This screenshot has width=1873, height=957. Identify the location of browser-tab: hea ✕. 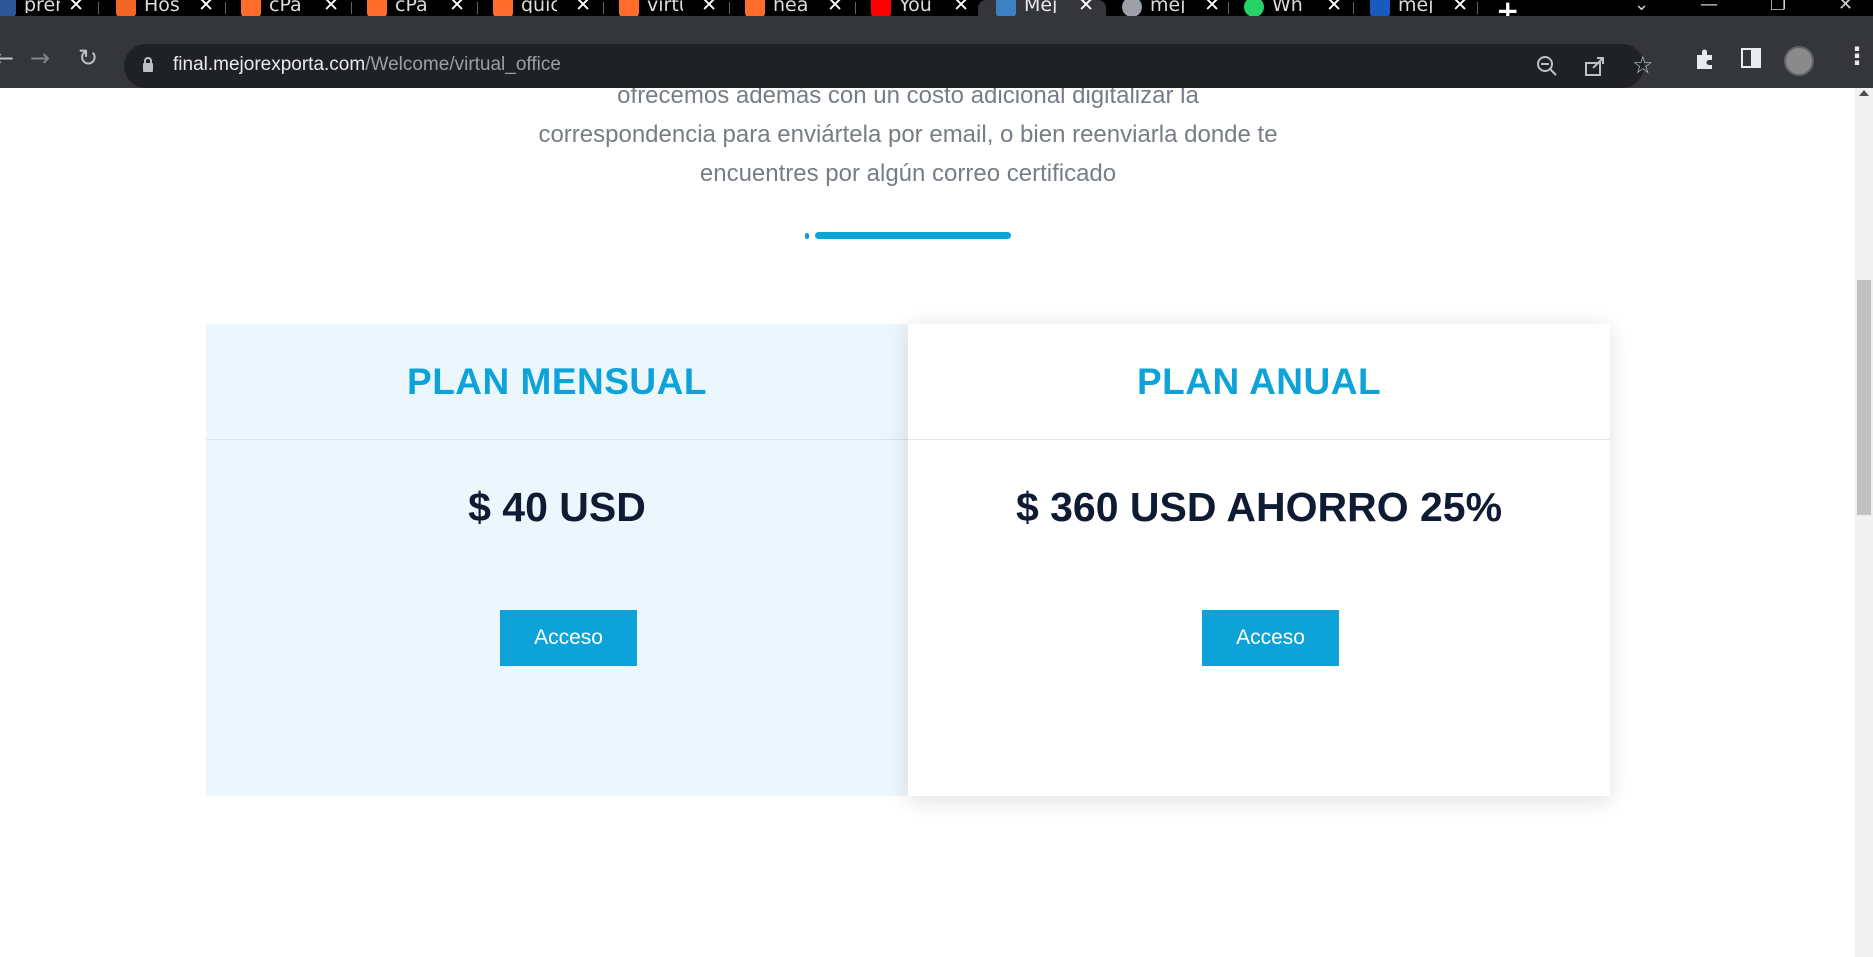
(800, 8).